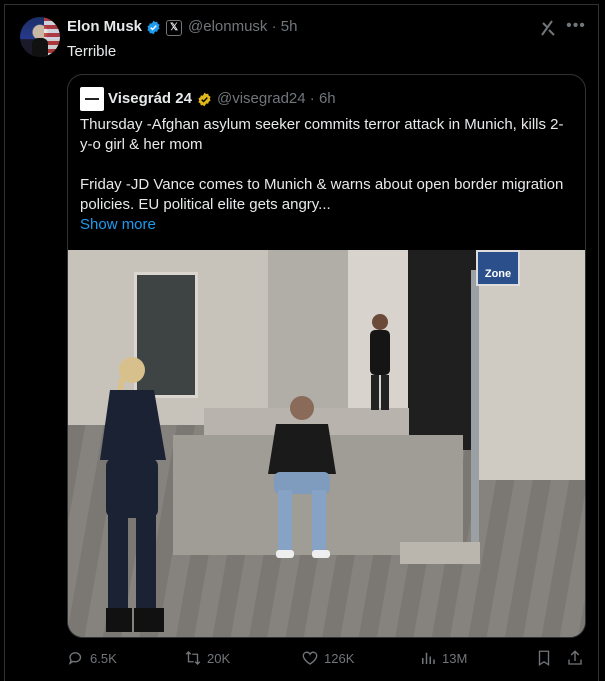  What do you see at coordinates (40, 37) in the screenshot?
I see `avatar` at bounding box center [40, 37].